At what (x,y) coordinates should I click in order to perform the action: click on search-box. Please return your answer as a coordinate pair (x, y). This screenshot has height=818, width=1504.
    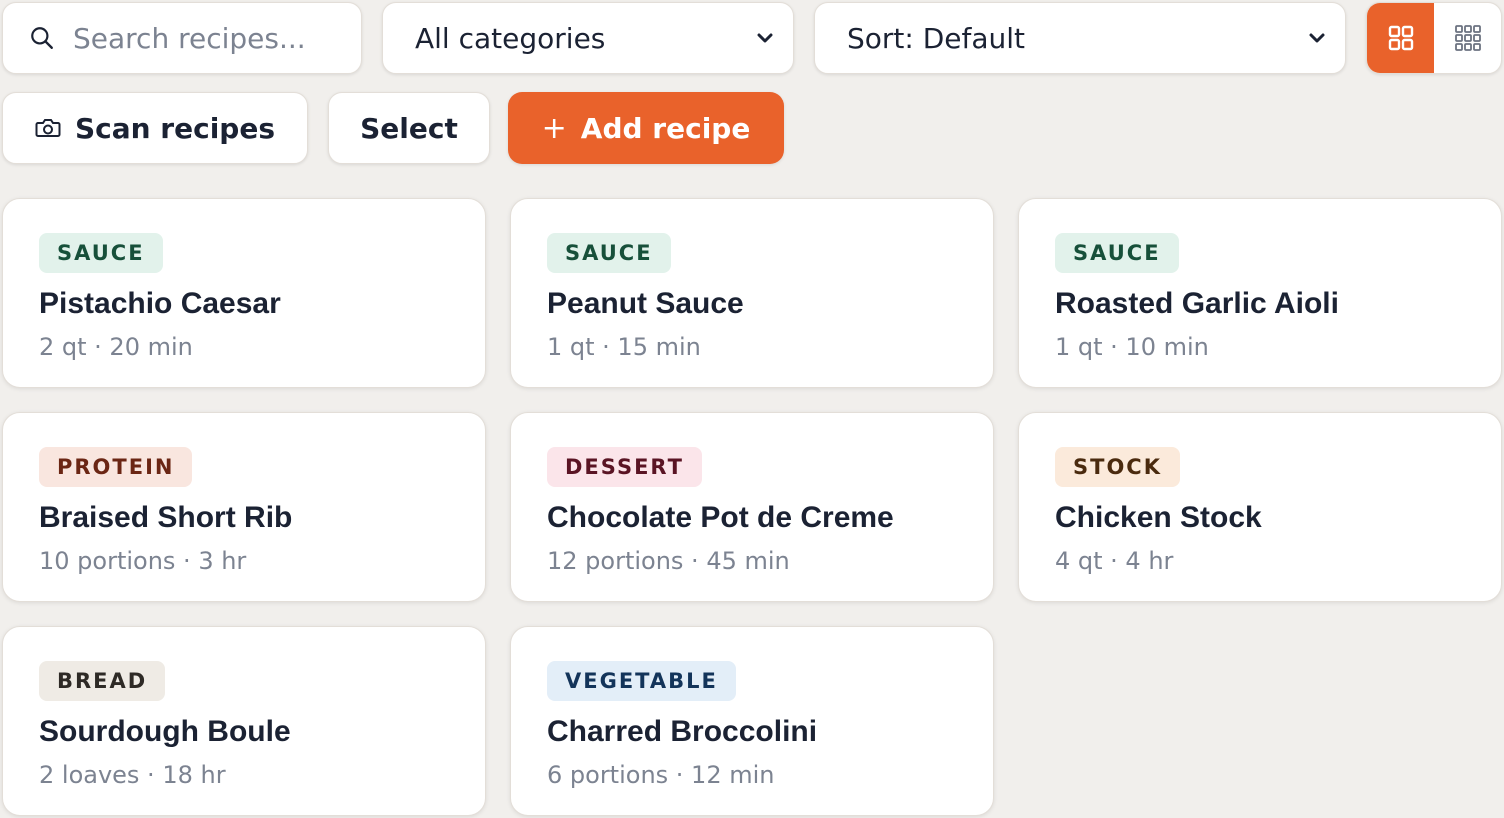
    Looking at the image, I should click on (182, 38).